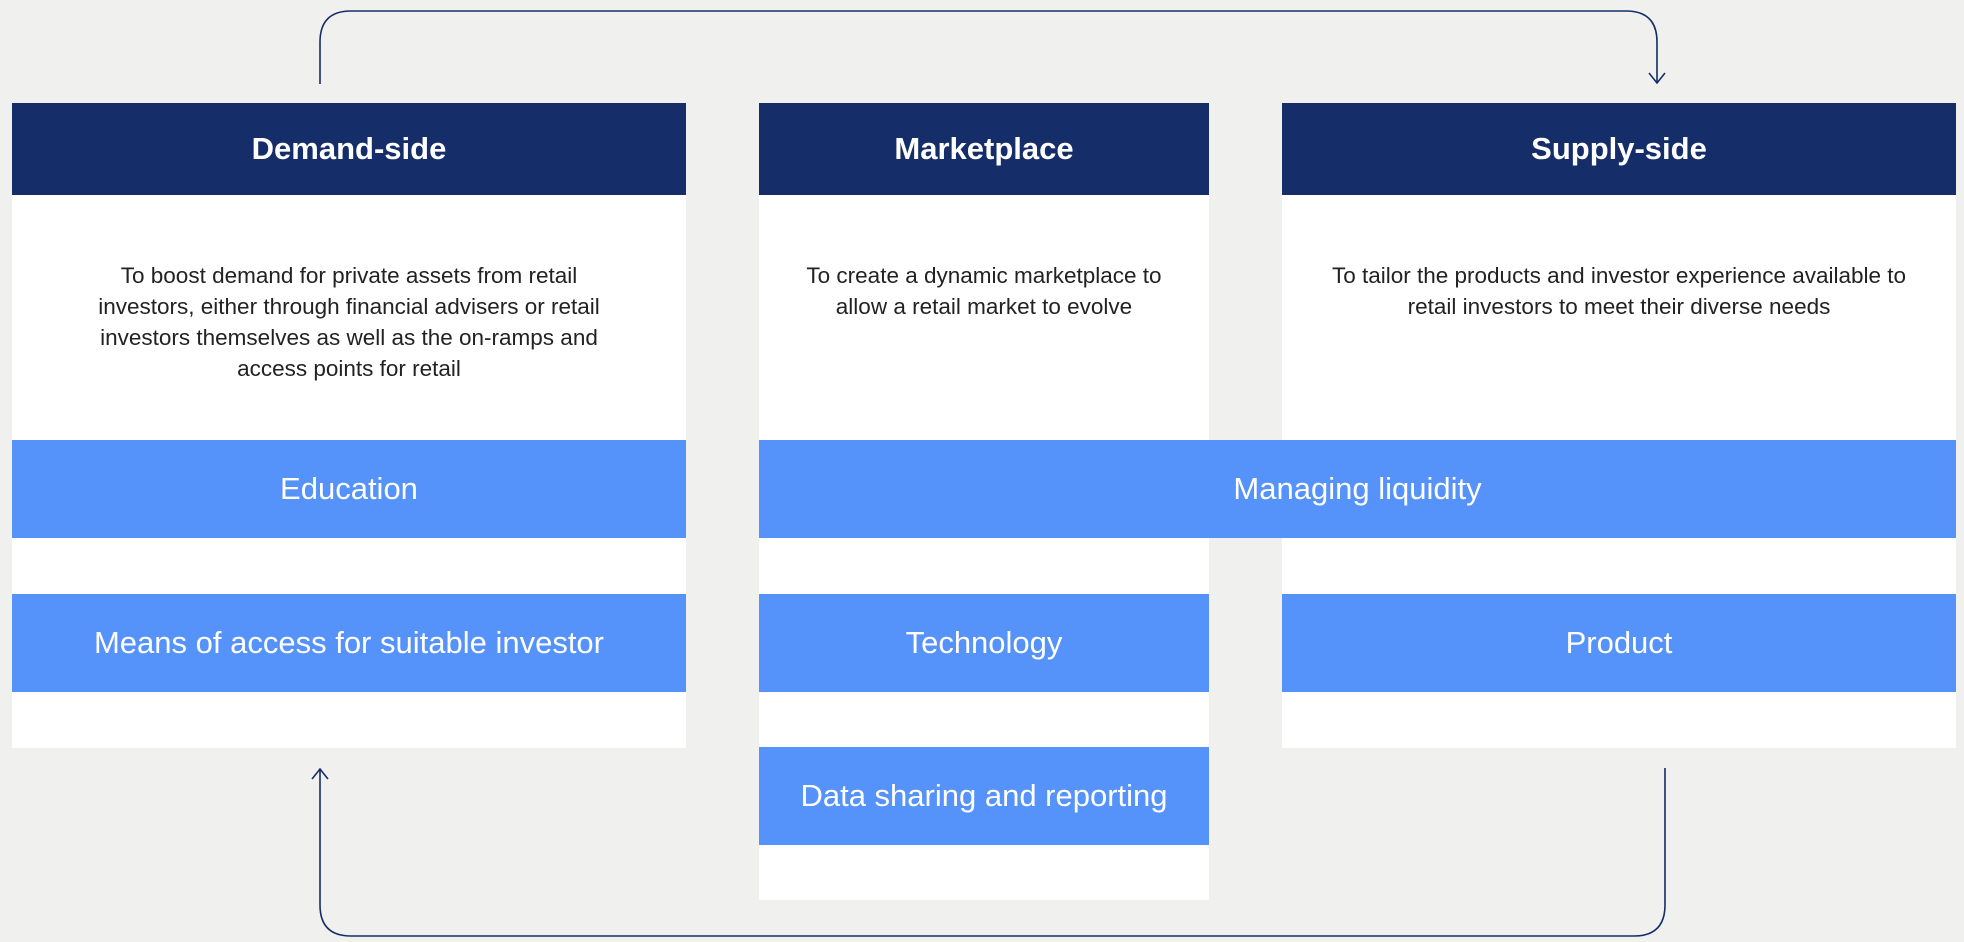  Describe the element at coordinates (984, 796) in the screenshot. I see `data-sharing-pillar: Data sharing and reporting` at that location.